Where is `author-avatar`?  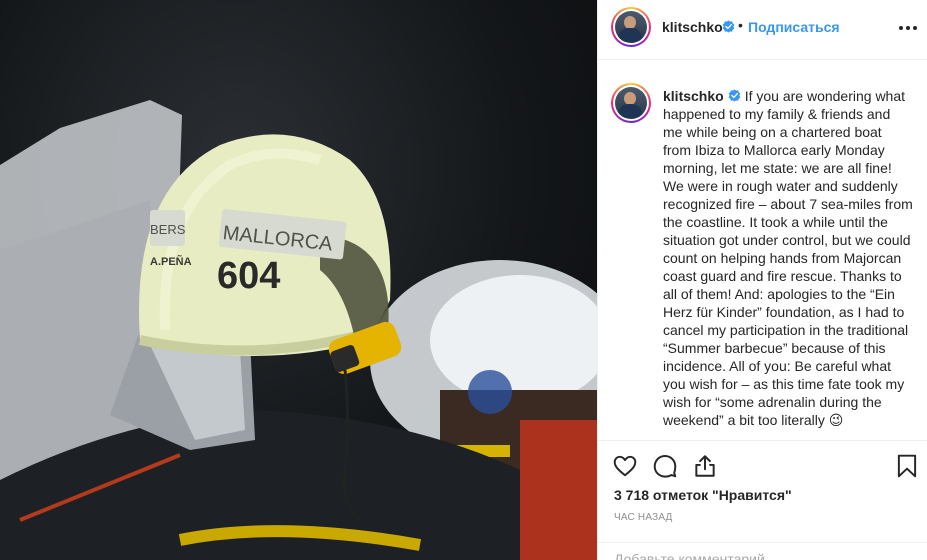 author-avatar is located at coordinates (631, 27).